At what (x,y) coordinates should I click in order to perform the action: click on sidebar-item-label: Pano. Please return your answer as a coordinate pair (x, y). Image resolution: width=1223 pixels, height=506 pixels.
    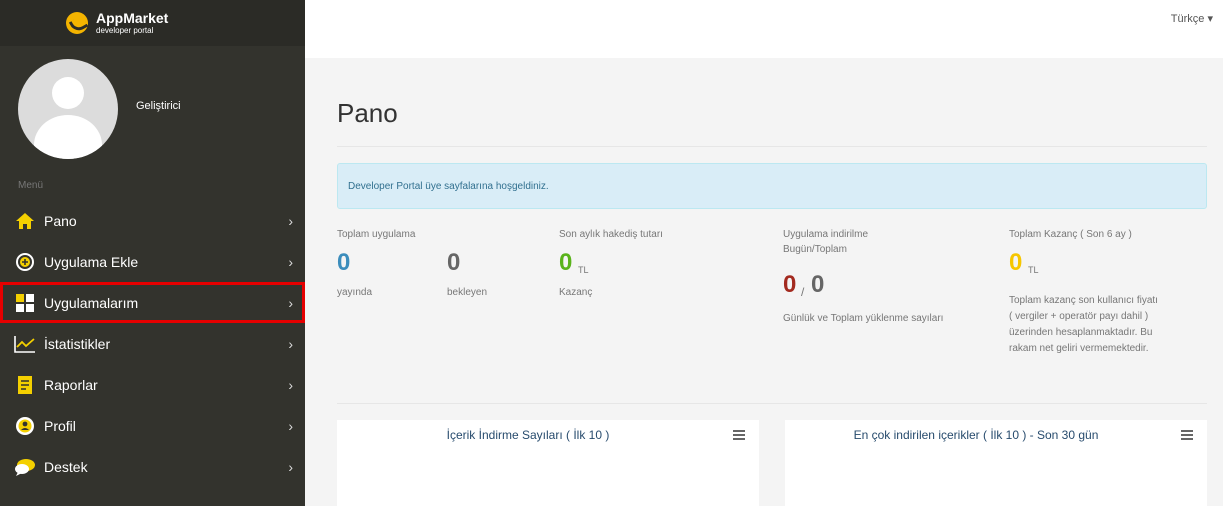
    Looking at the image, I should click on (60, 220).